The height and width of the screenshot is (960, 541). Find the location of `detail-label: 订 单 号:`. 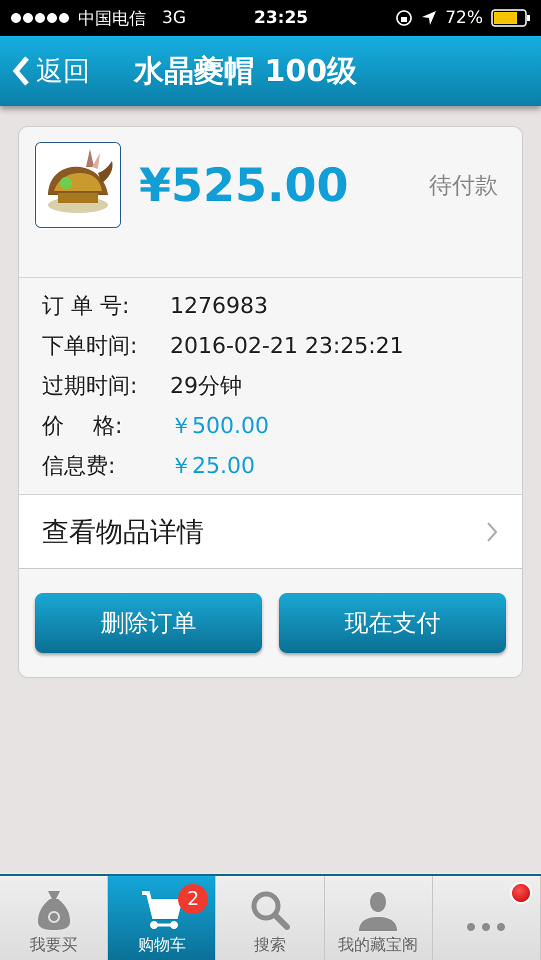

detail-label: 订 单 号: is located at coordinates (86, 307).